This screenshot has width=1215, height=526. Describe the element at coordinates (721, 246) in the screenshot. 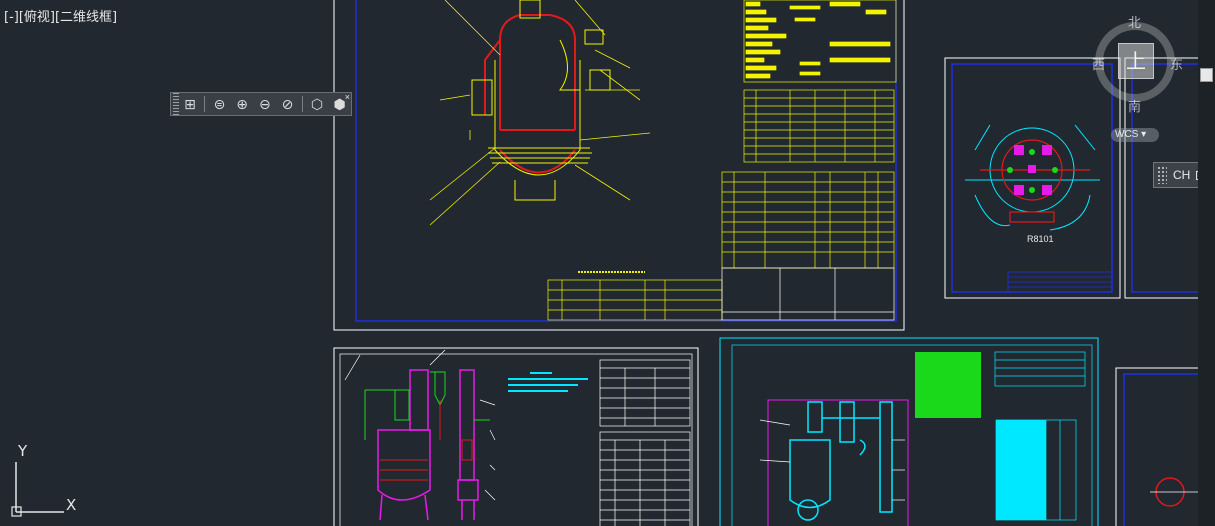

I see `parts-list` at that location.